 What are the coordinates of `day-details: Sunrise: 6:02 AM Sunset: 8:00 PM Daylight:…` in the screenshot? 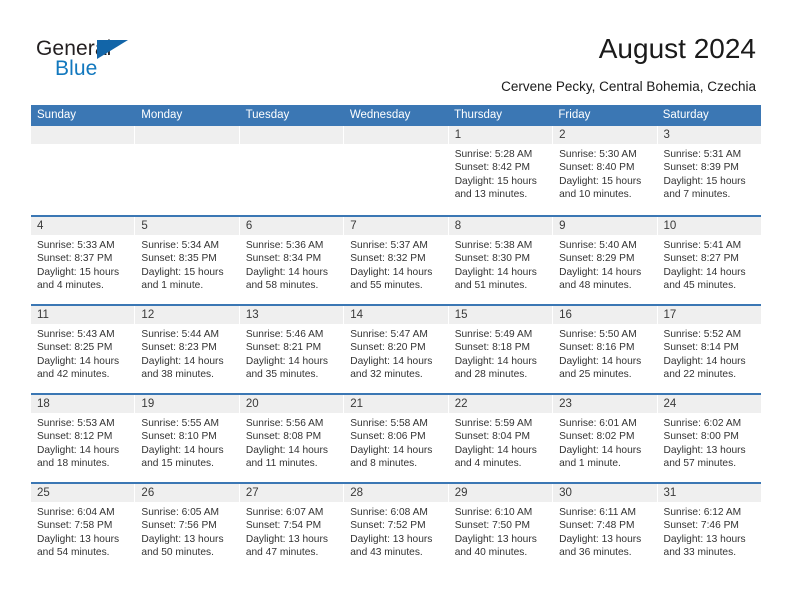 It's located at (709, 441).